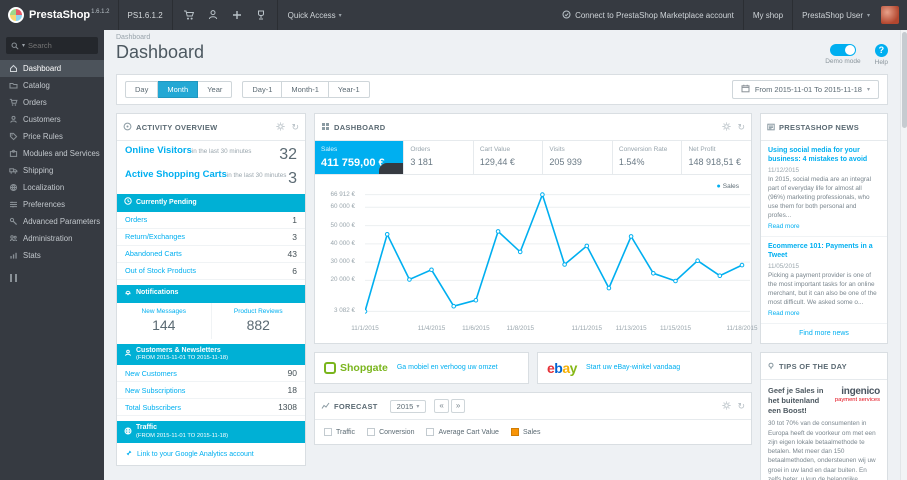 The height and width of the screenshot is (480, 907). Describe the element at coordinates (356, 368) in the screenshot. I see `shopgate-logo: Shopgate` at that location.